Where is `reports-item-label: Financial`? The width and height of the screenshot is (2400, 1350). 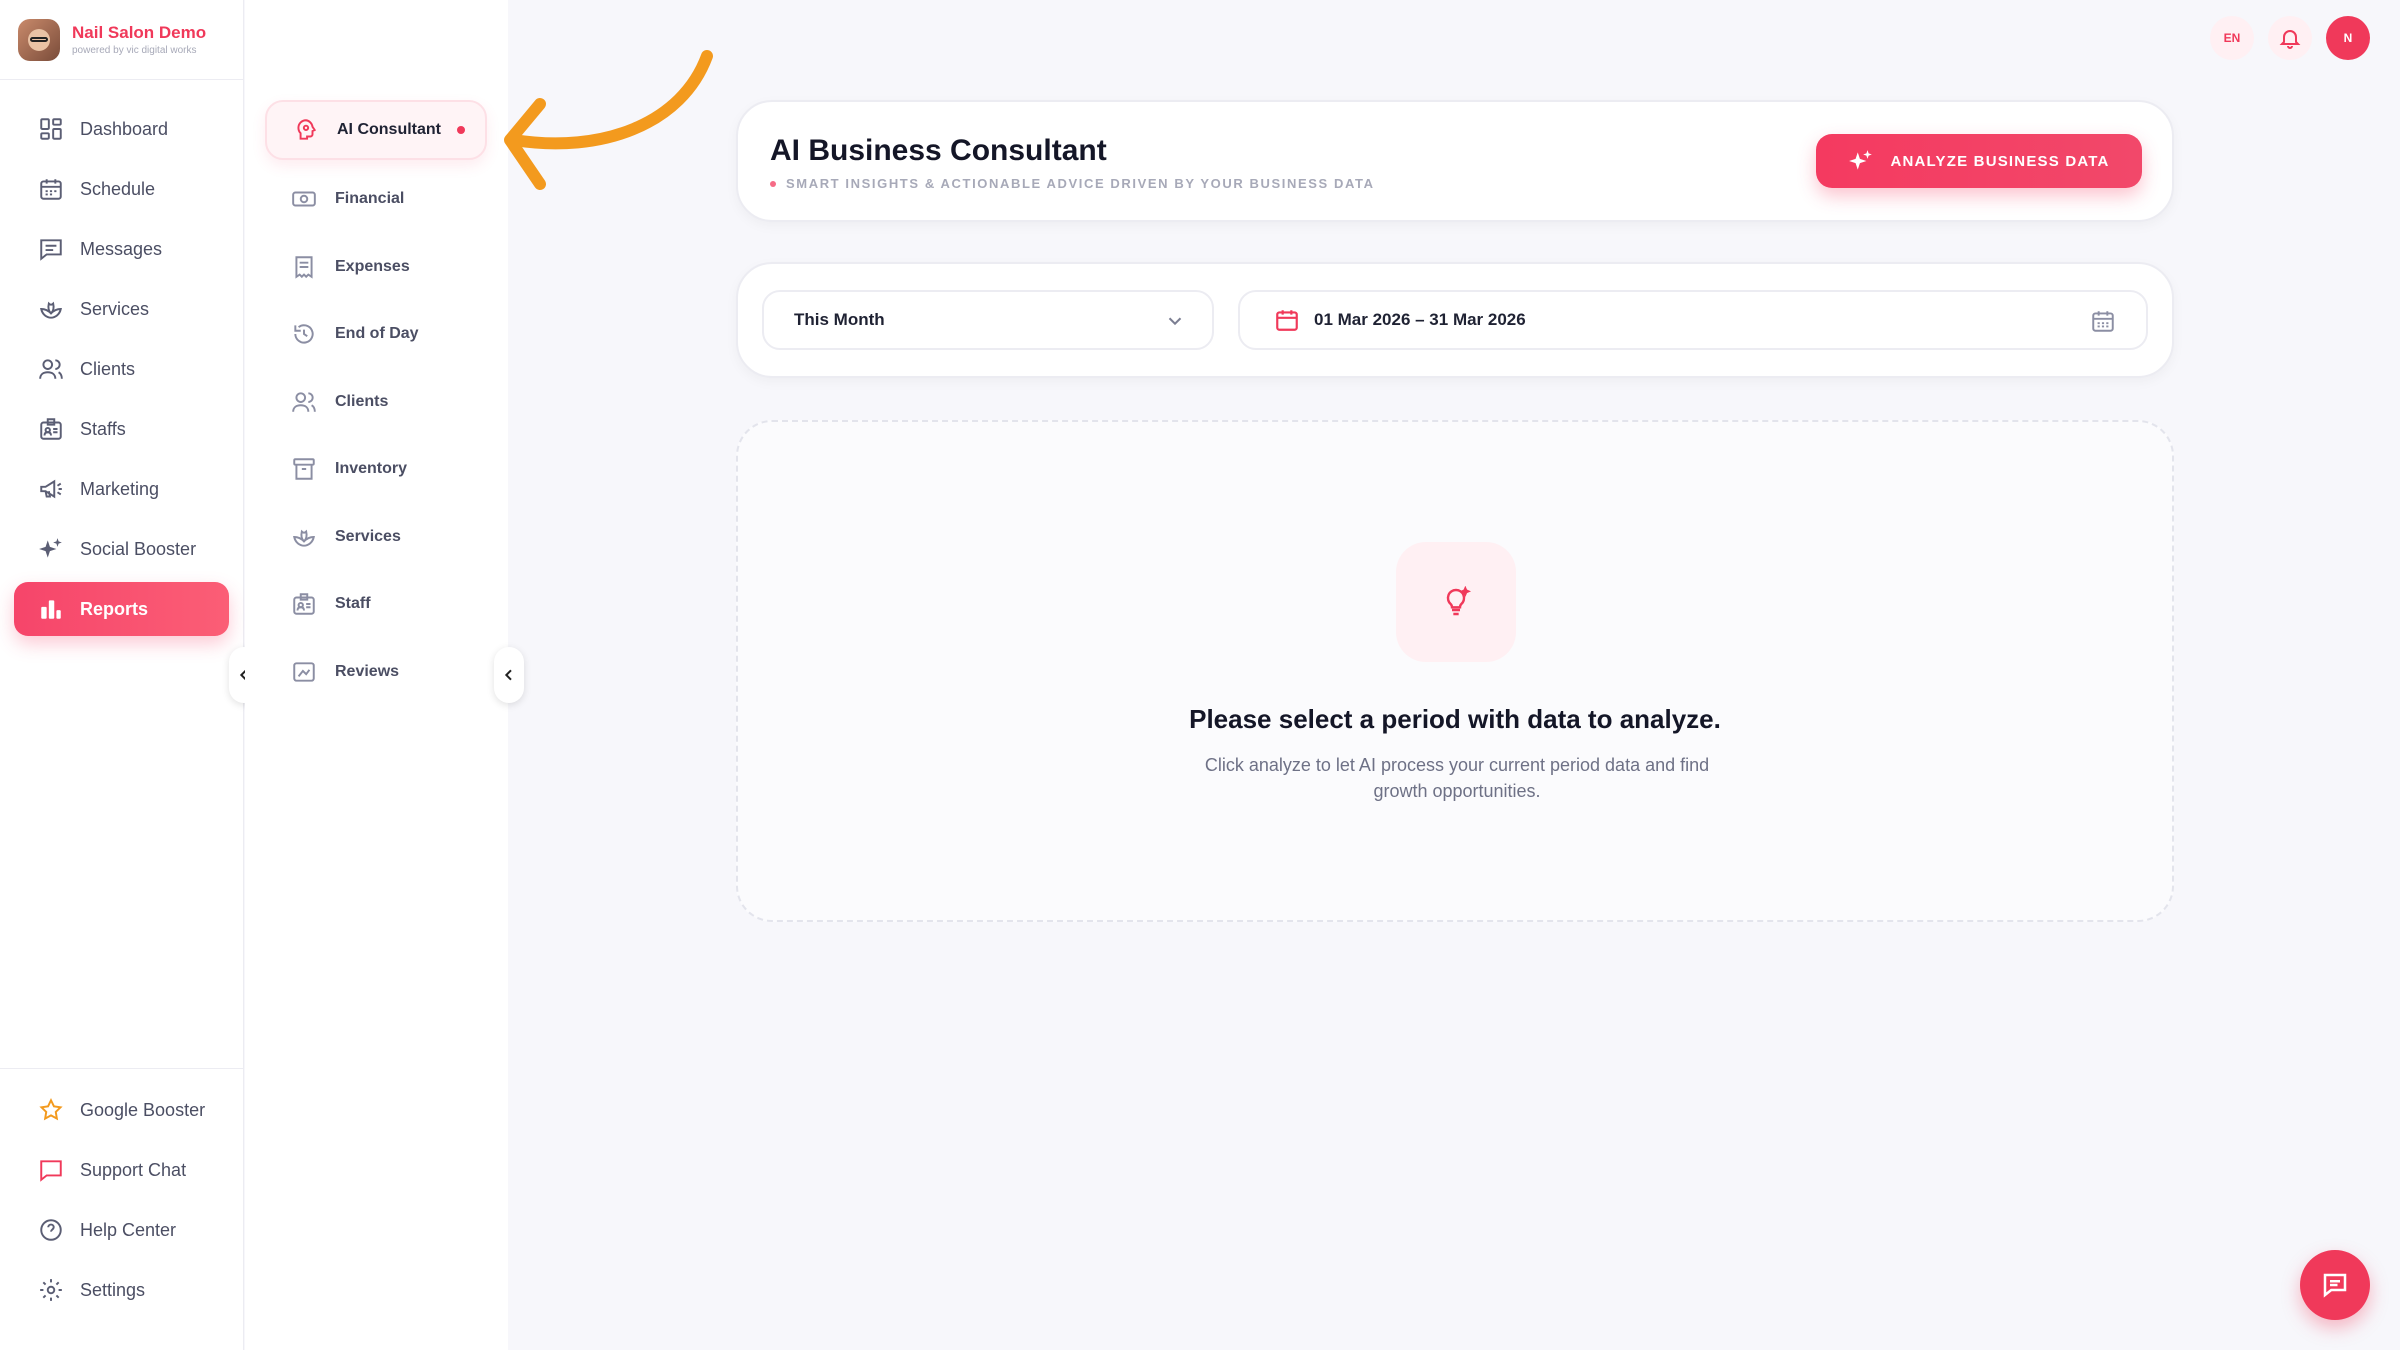
reports-item-label: Financial is located at coordinates (370, 198).